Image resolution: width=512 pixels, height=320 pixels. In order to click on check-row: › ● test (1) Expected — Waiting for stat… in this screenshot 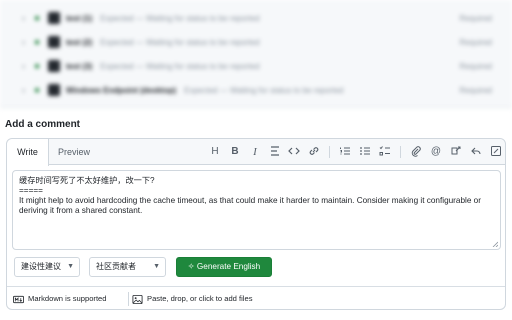, I will do `click(257, 18)`.